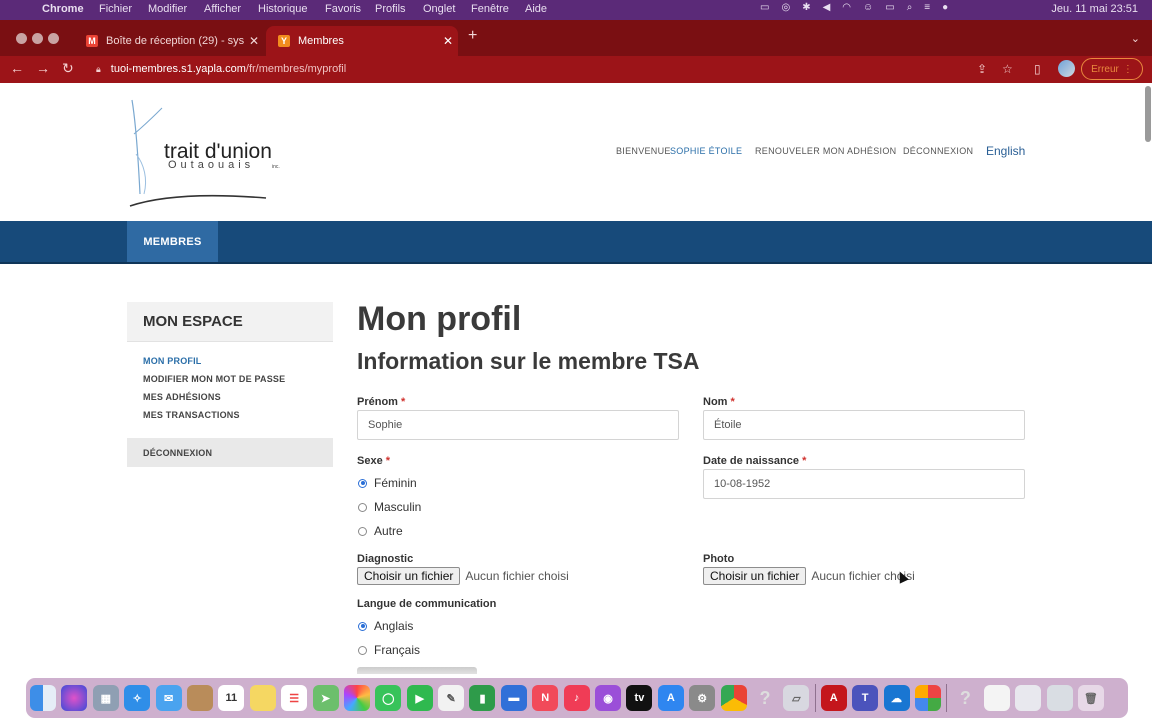  Describe the element at coordinates (283, 9) in the screenshot. I see `menu-history: Historique` at that location.